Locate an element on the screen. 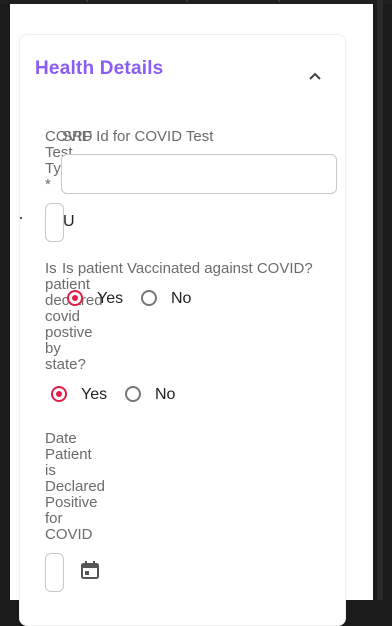 Image resolution: width=392 pixels, height=626 pixels. declared-label-line: postive is located at coordinates (69, 332).